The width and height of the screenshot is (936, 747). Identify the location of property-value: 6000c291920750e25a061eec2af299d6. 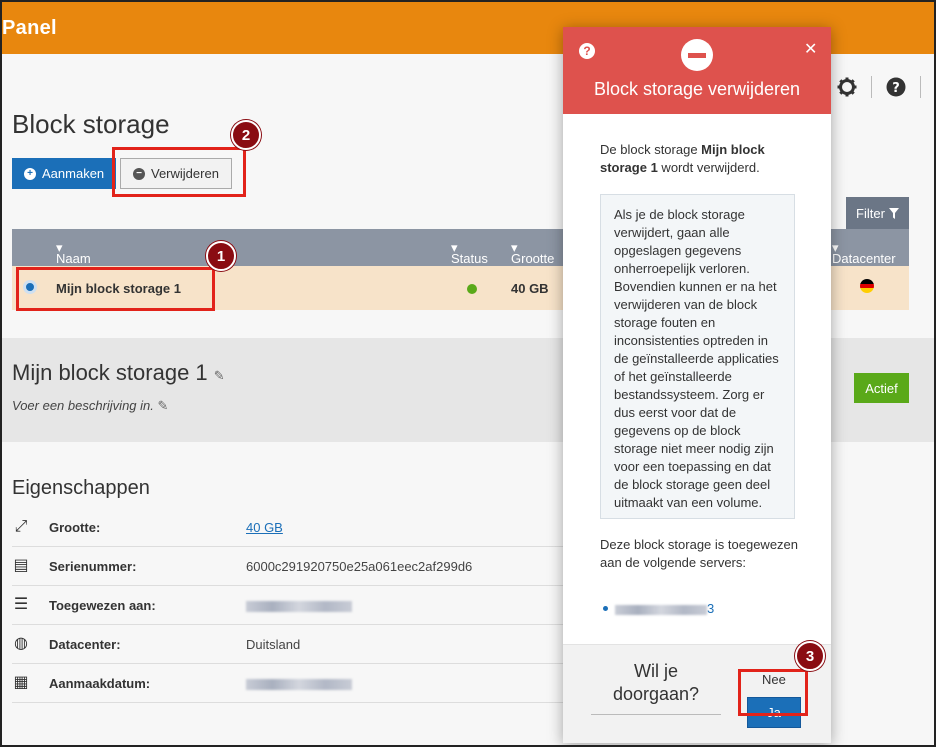
(359, 566).